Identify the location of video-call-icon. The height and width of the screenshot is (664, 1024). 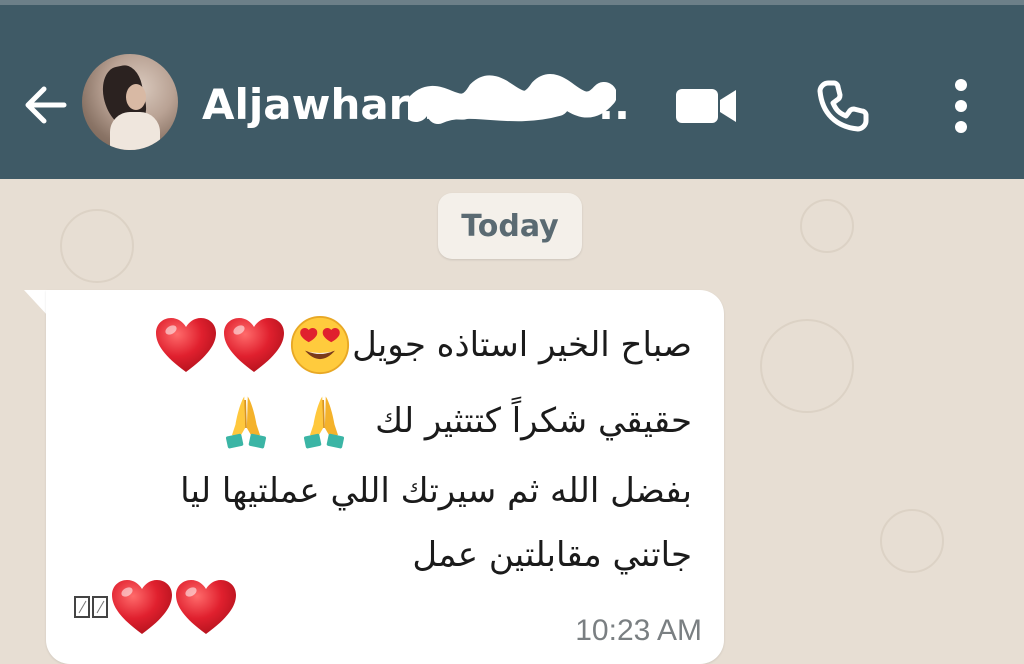
(706, 106).